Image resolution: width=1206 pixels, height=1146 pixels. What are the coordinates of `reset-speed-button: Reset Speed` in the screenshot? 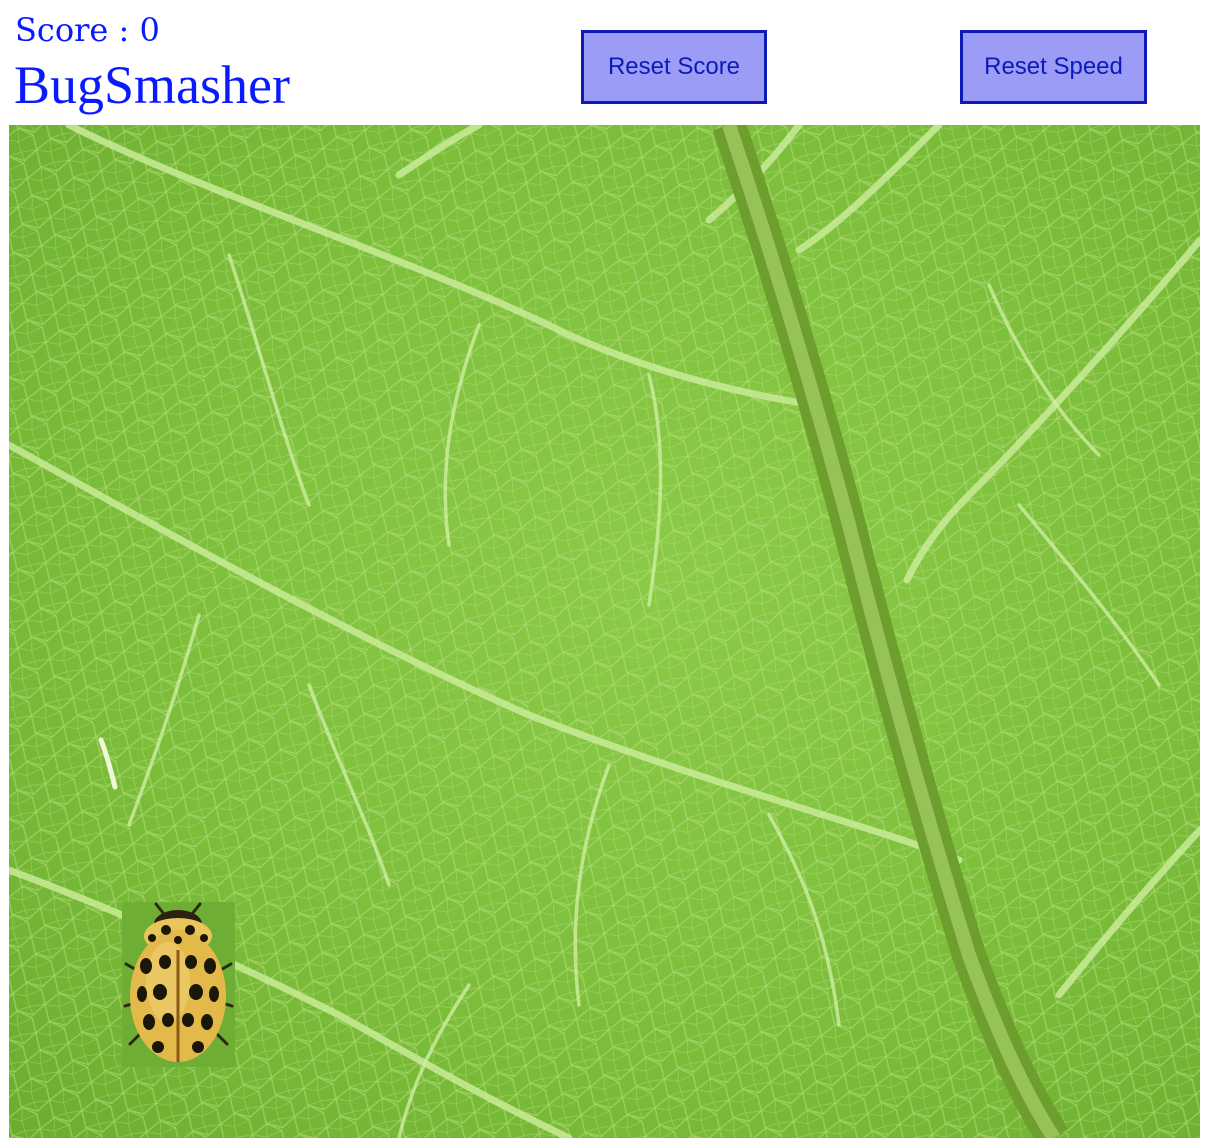 It's located at (1053, 67).